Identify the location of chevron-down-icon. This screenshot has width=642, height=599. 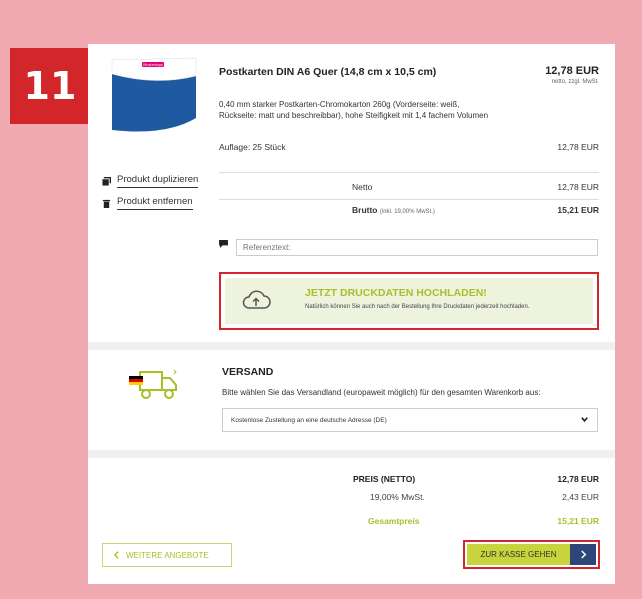
(584, 420).